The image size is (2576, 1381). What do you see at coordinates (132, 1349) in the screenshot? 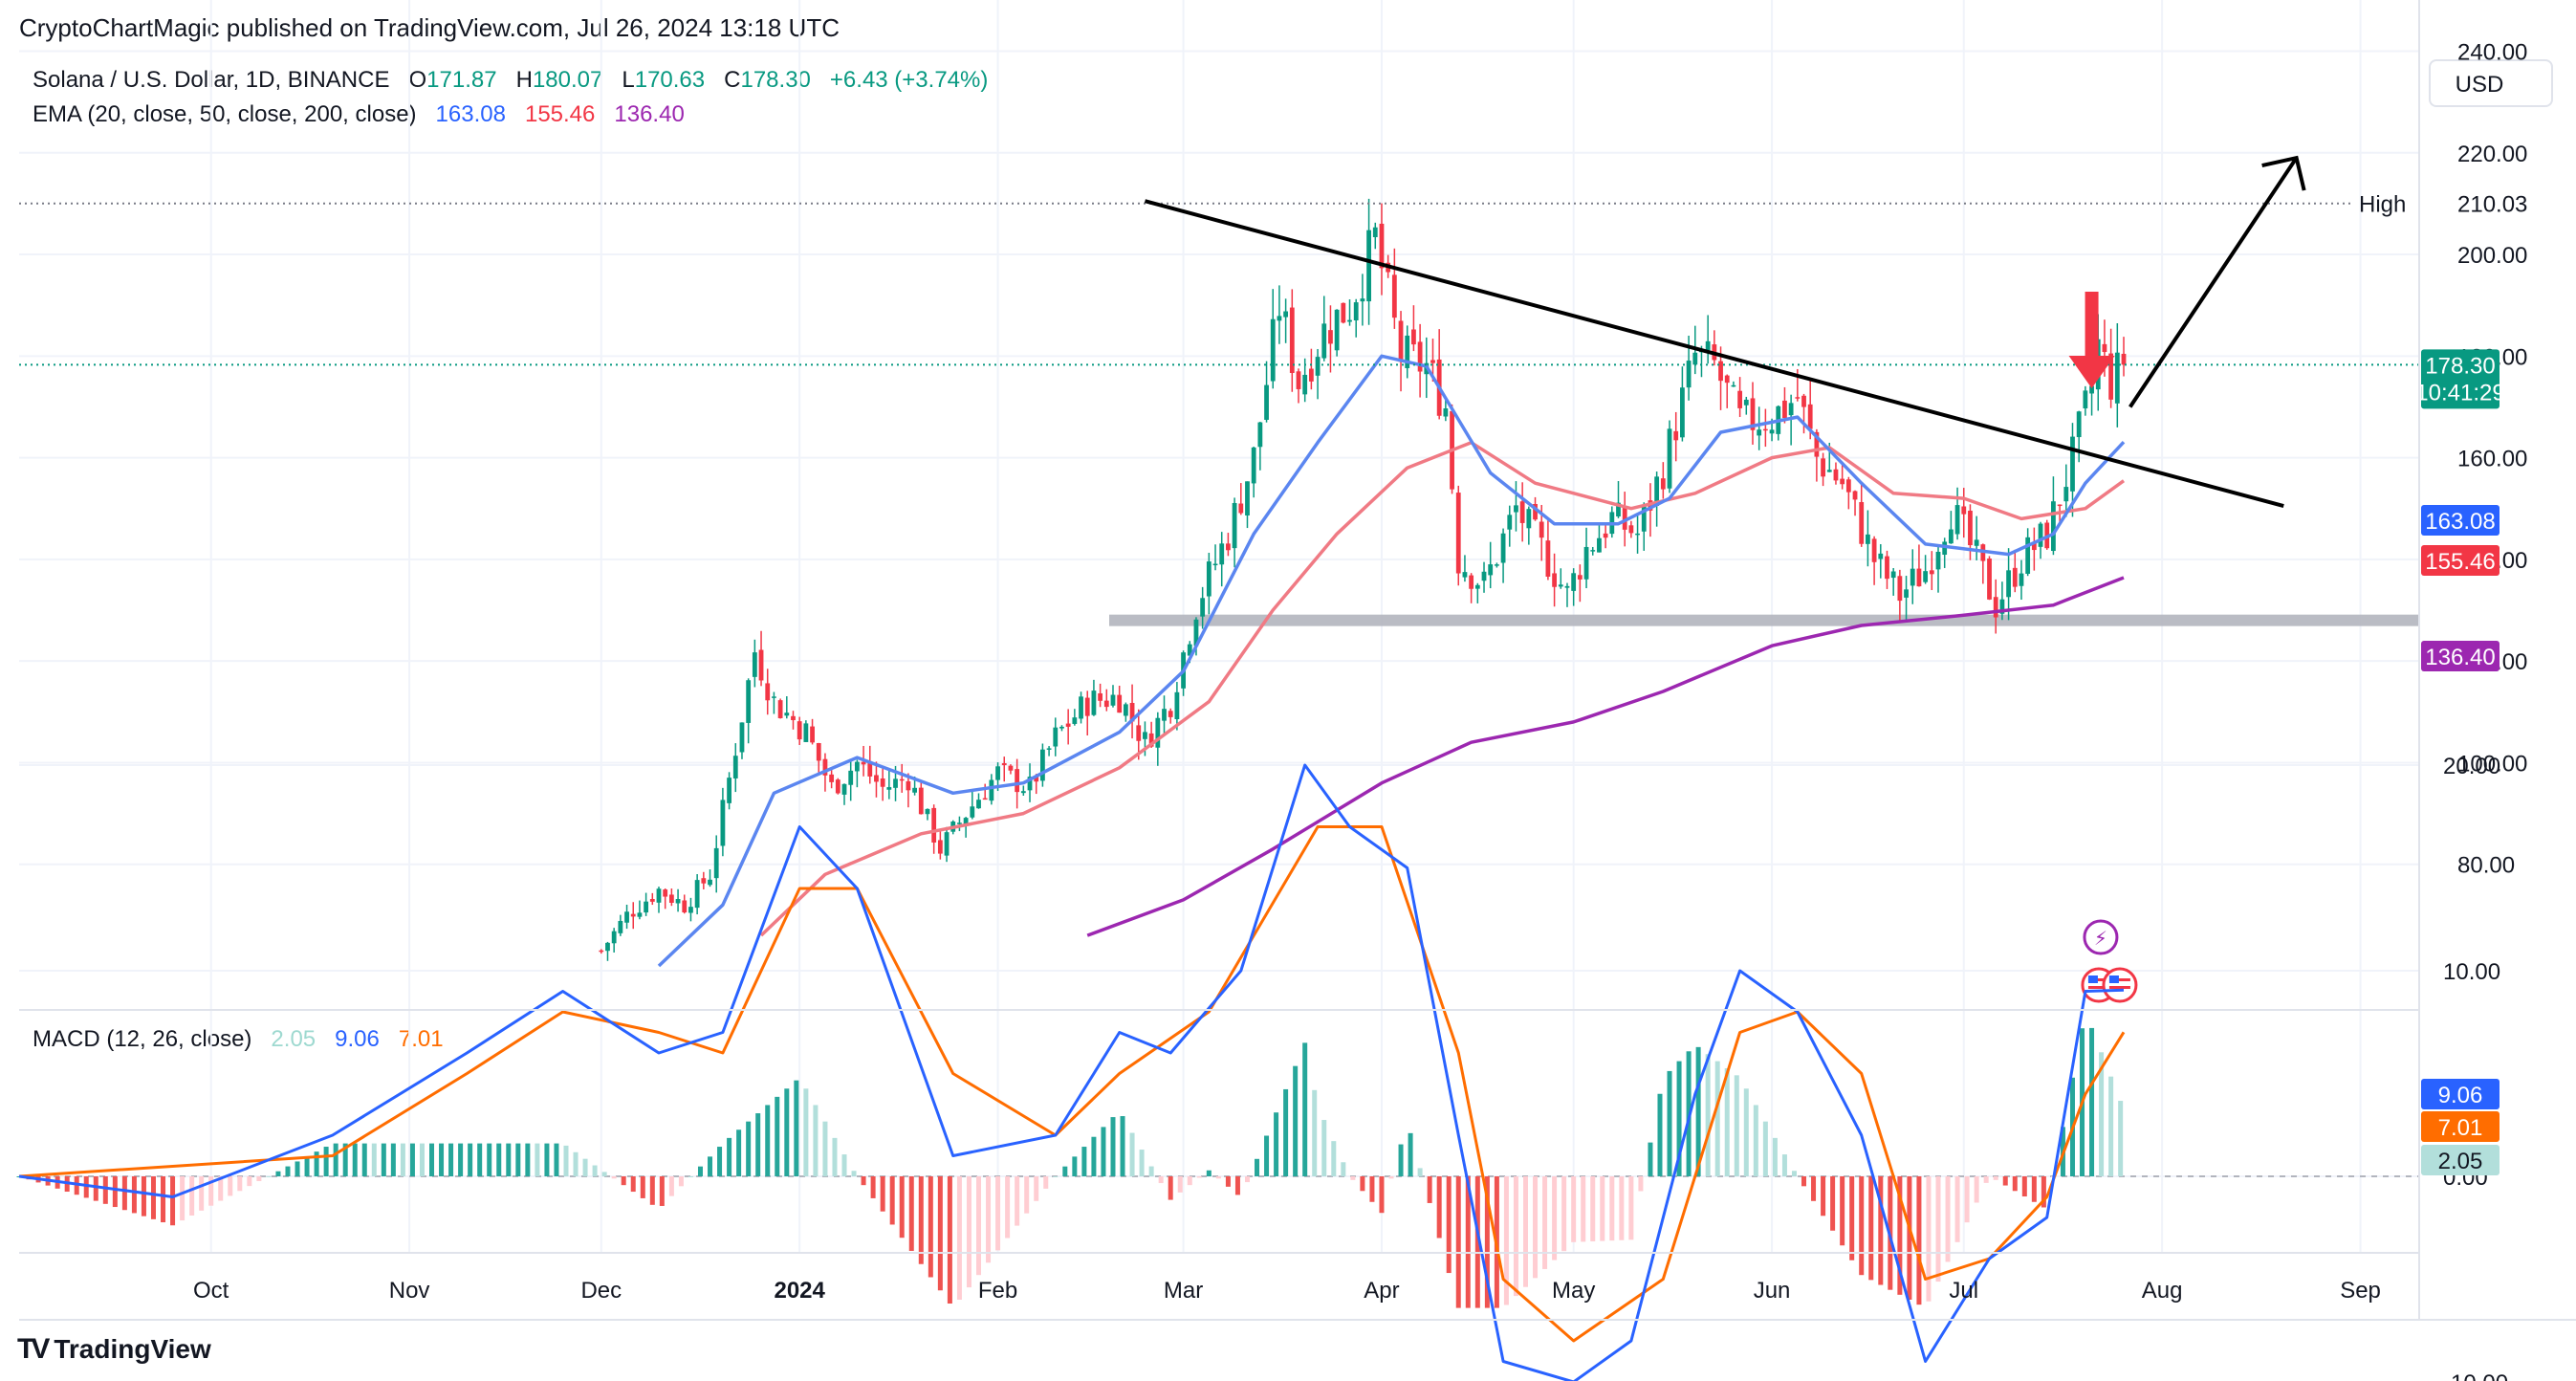
I see `brand-name: TradingView` at bounding box center [132, 1349].